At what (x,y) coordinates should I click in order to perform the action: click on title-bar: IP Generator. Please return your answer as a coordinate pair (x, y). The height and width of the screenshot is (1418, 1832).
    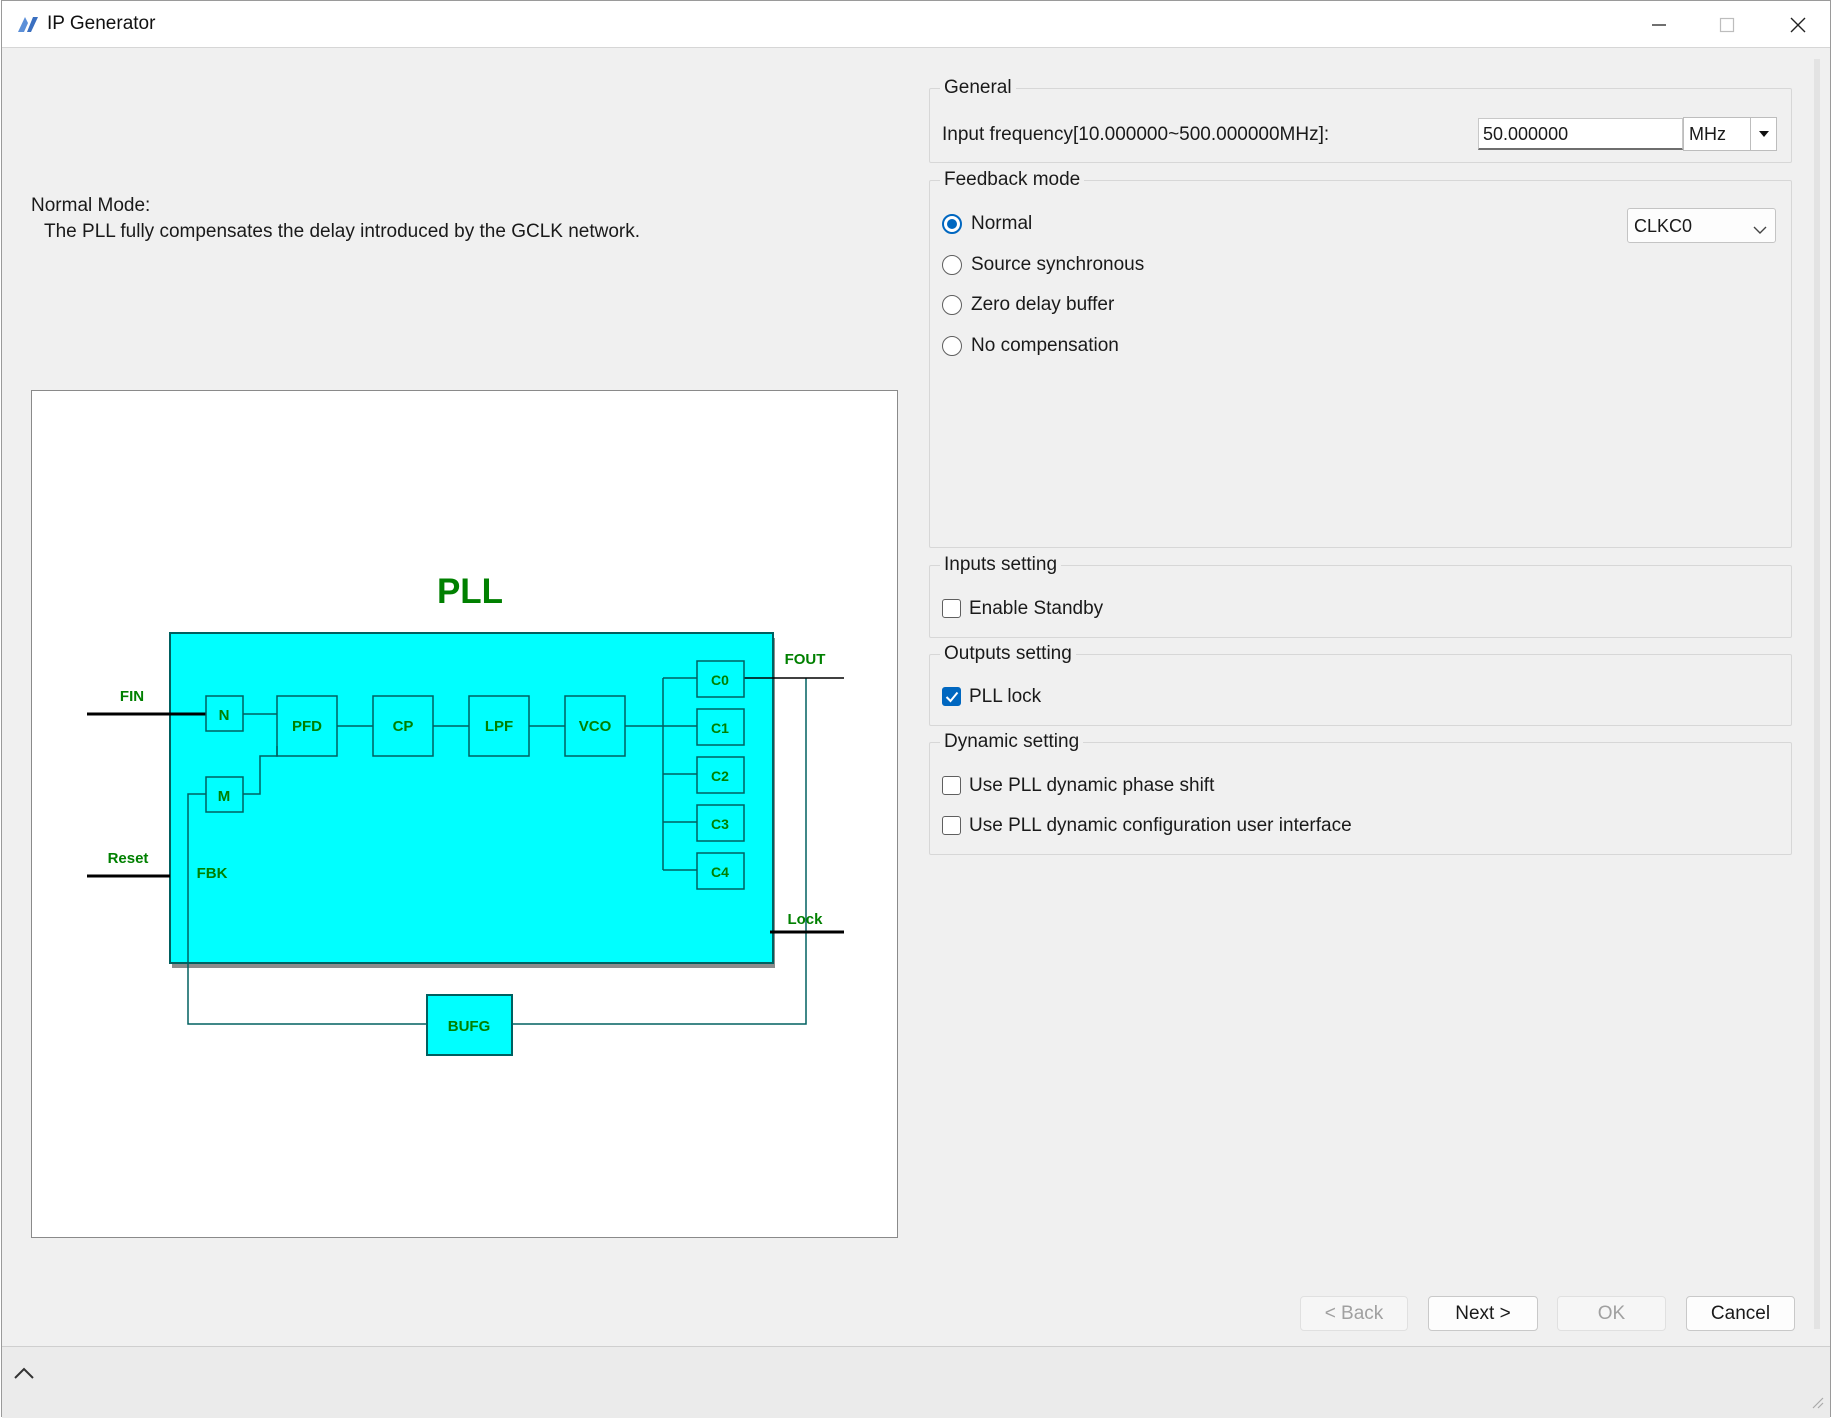
    Looking at the image, I should click on (916, 24).